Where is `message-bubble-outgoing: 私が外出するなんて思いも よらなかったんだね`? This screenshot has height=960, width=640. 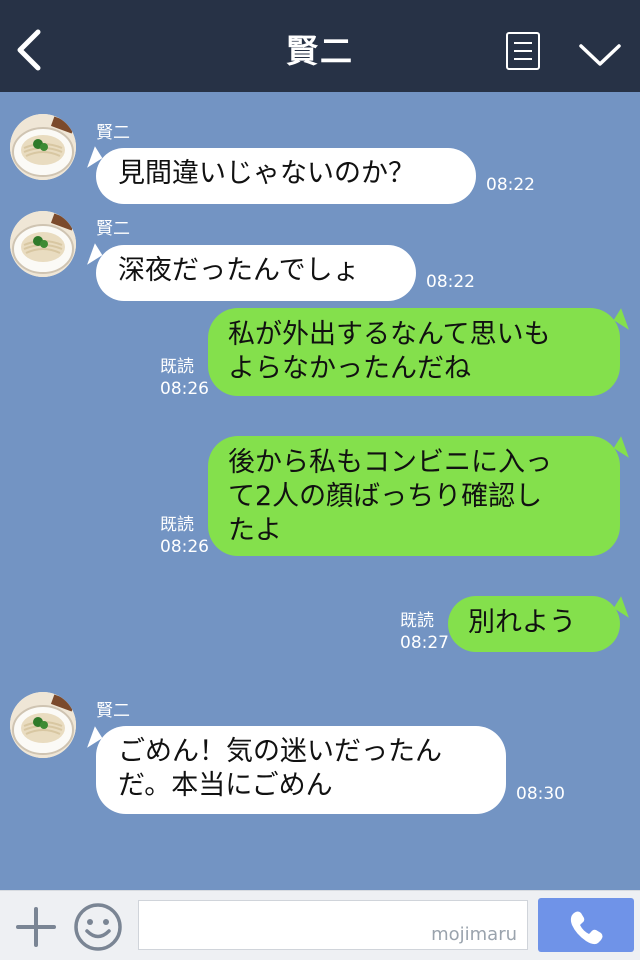 message-bubble-outgoing: 私が外出するなんて思いも よらなかったんだね is located at coordinates (414, 352).